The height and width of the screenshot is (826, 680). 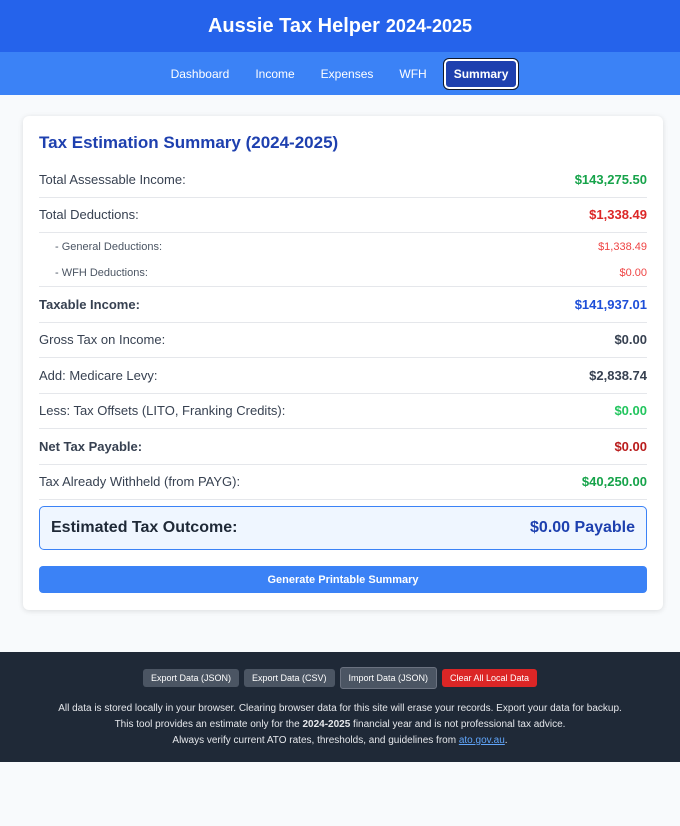 I want to click on nav-expenses: Expenses, so click(x=347, y=74).